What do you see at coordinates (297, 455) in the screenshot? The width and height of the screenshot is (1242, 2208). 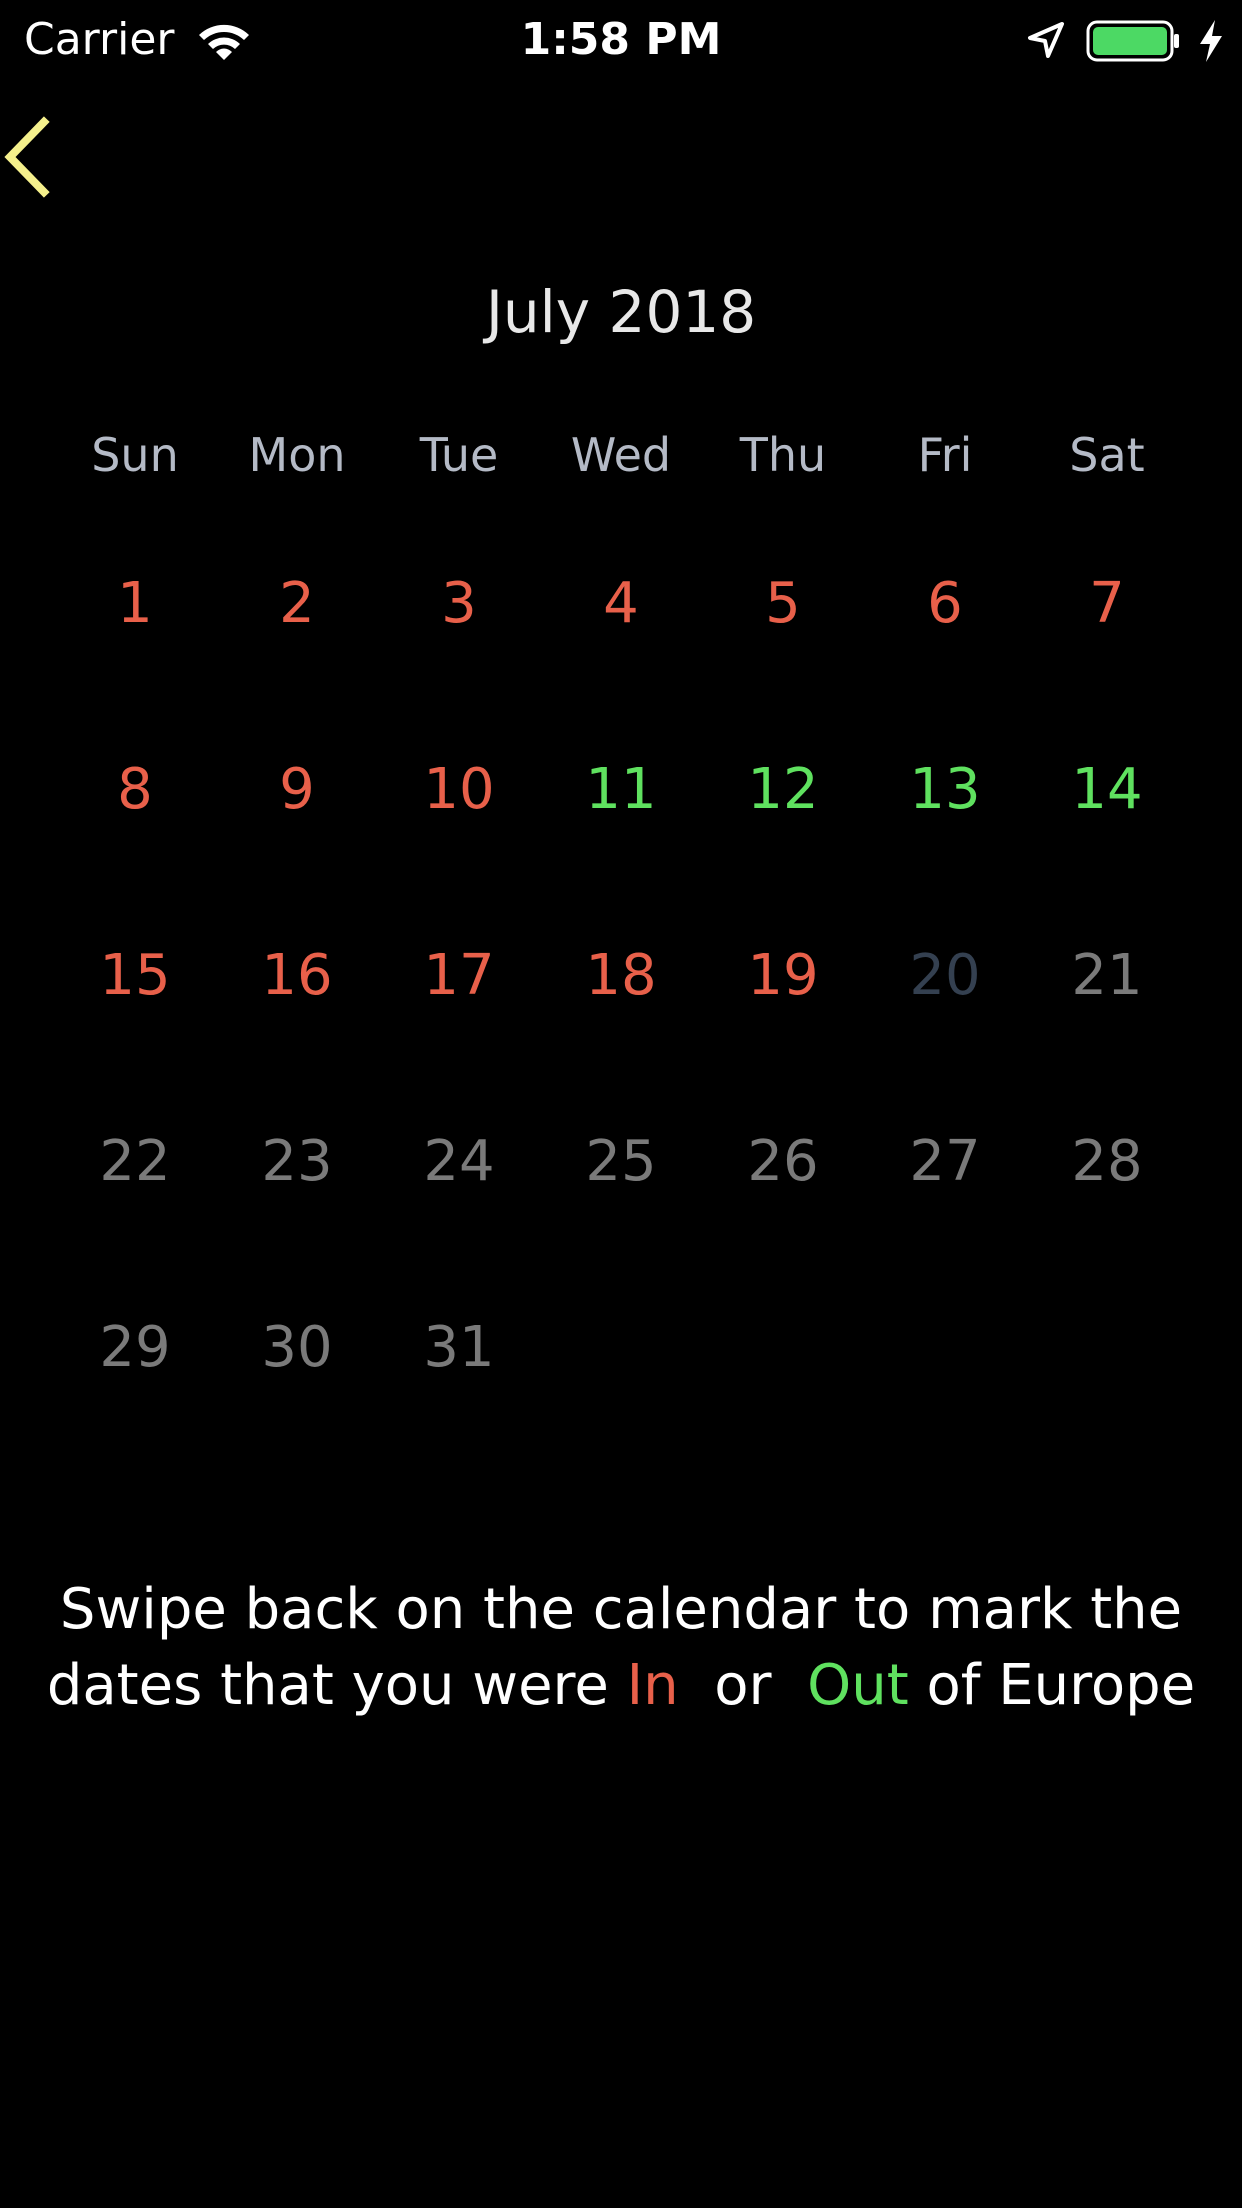 I see `weekday-label: Mon` at bounding box center [297, 455].